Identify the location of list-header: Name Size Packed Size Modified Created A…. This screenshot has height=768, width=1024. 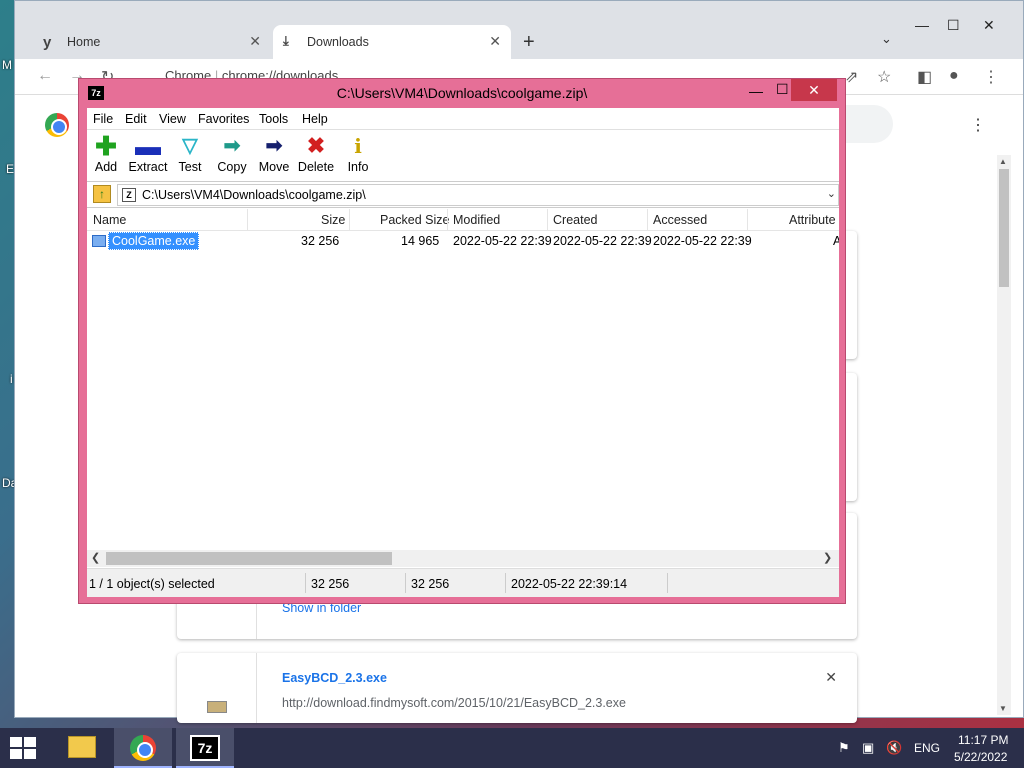
(463, 220).